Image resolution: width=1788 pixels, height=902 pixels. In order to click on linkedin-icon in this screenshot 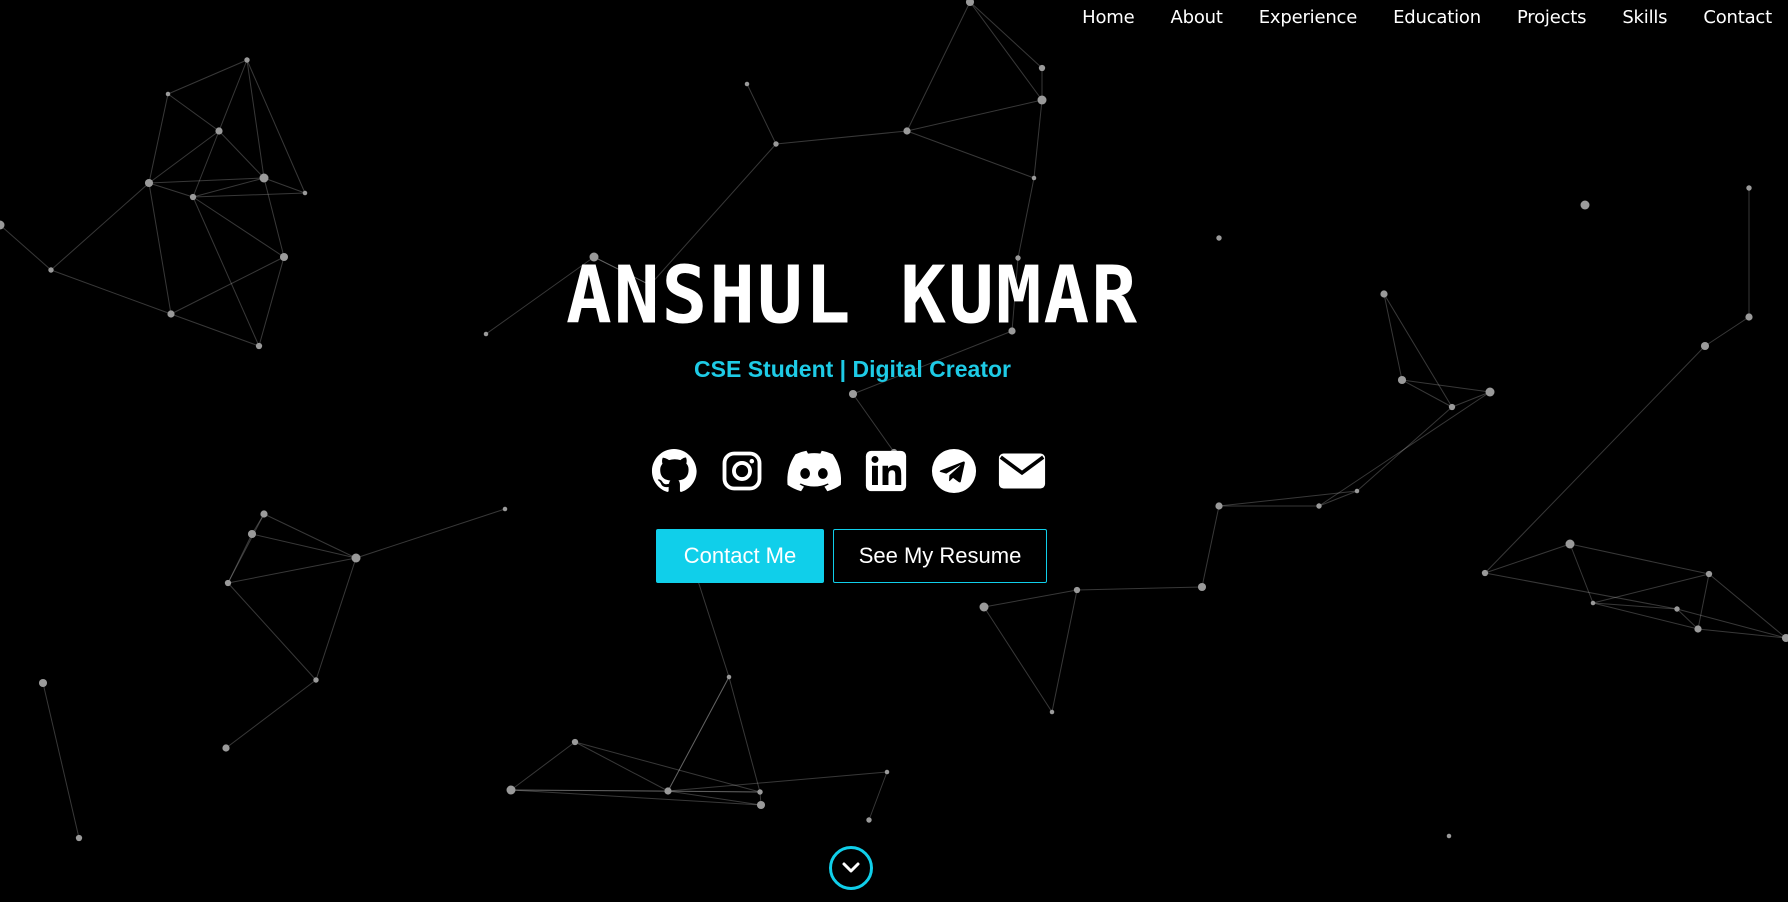, I will do `click(886, 471)`.